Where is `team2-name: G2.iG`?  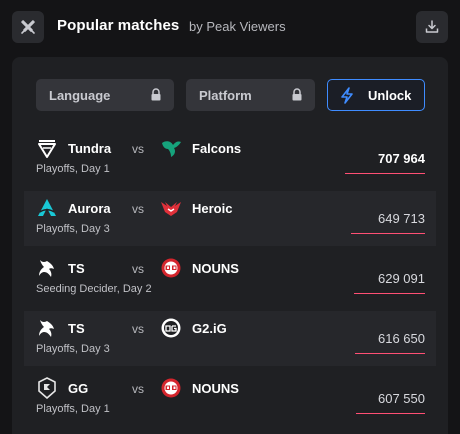 team2-name: G2.iG is located at coordinates (209, 328).